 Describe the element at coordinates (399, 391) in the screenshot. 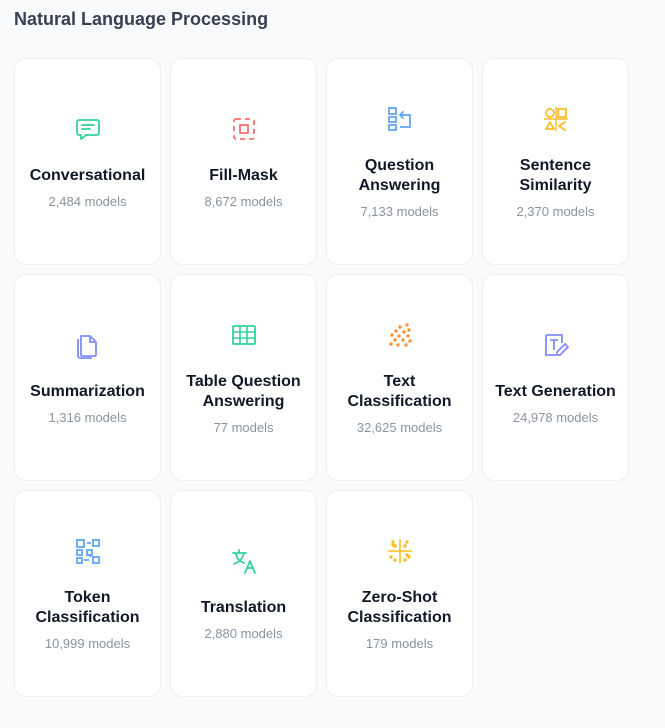

I see `task-name: Text Classification` at that location.